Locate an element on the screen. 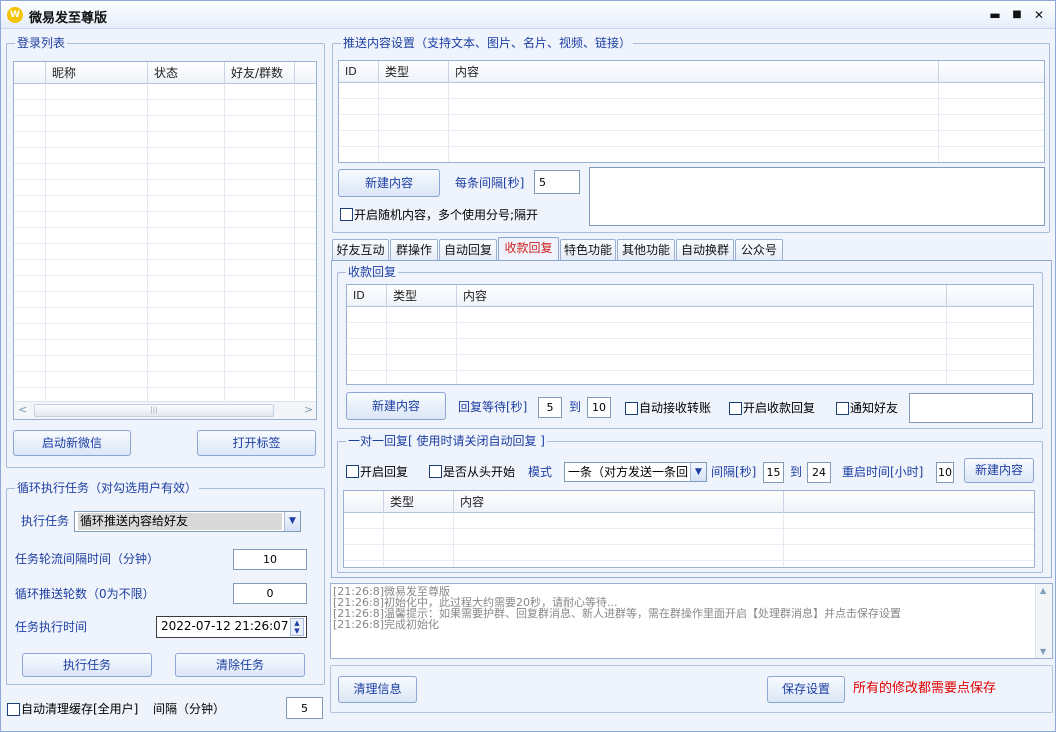 This screenshot has width=1056, height=732. mode-select: 一条（对方发送一条回 ▼ is located at coordinates (635, 472).